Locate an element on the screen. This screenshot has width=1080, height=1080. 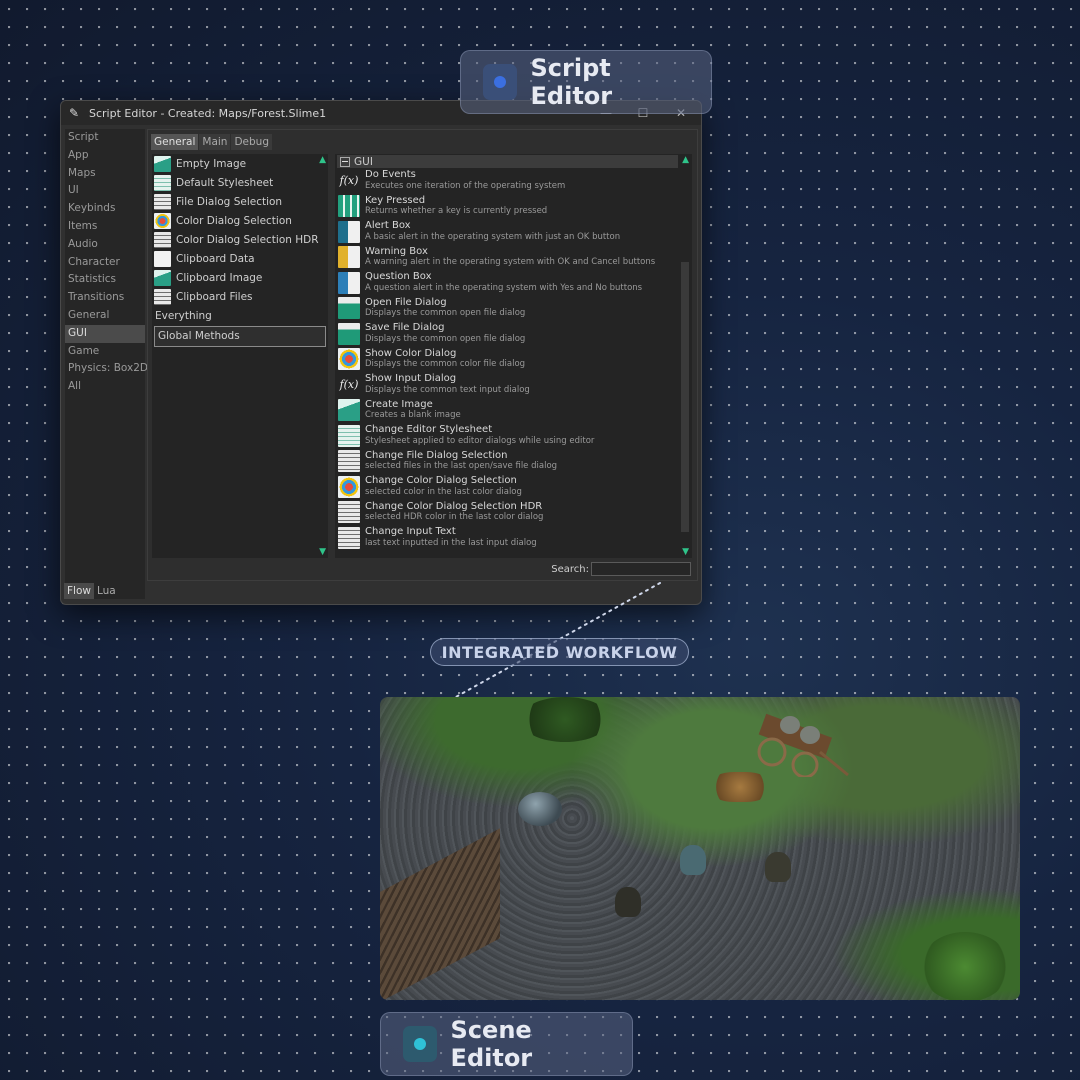
tab-flow: Flow is located at coordinates (79, 591).